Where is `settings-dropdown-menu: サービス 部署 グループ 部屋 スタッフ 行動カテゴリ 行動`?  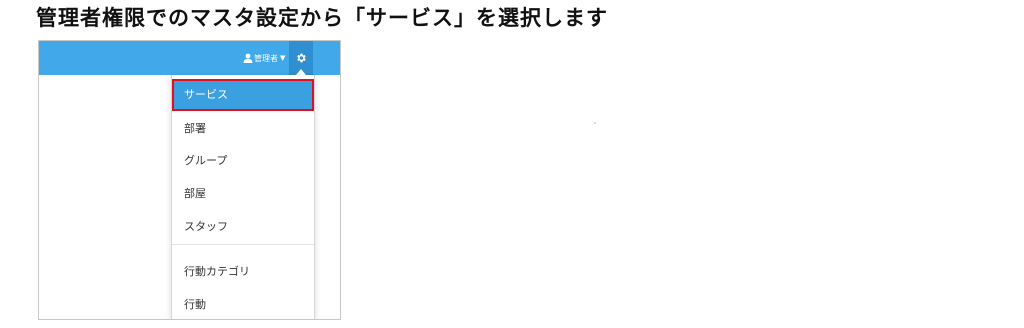
settings-dropdown-menu: サービス 部署 グループ 部屋 スタッフ 行動カテゴリ 行動 is located at coordinates (243, 197).